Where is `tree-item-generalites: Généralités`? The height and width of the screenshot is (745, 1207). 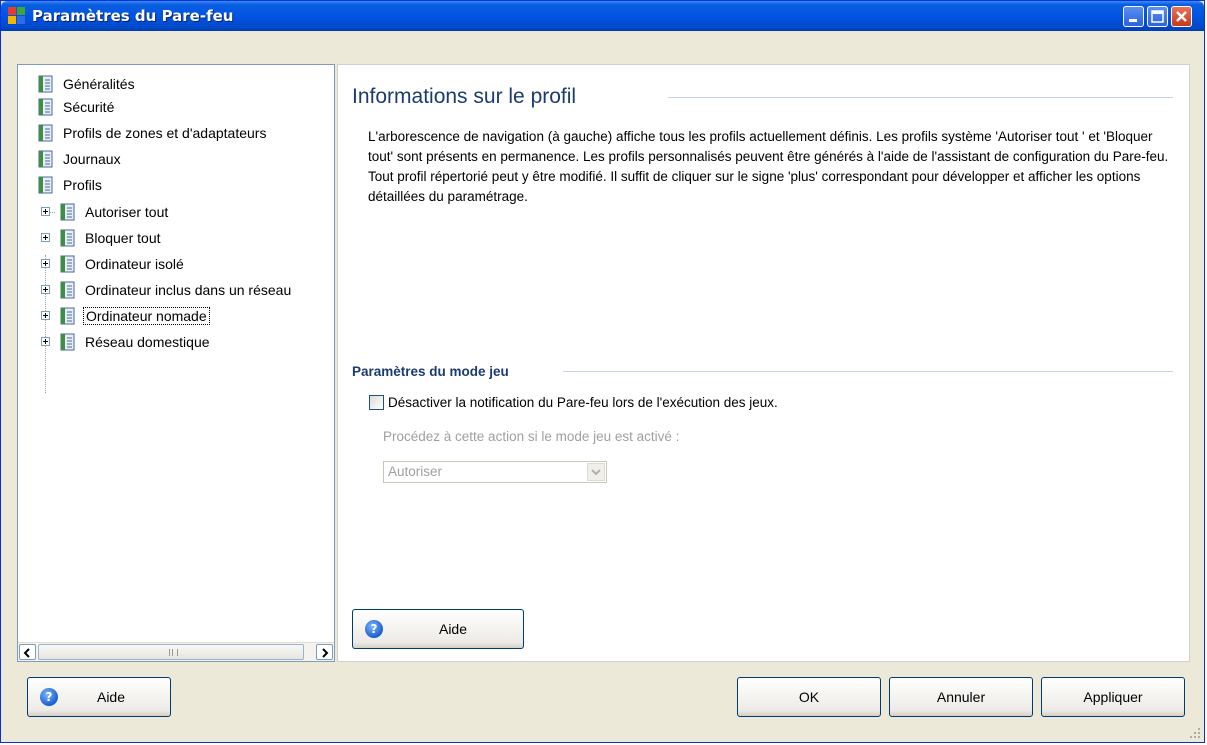 tree-item-generalites: Généralités is located at coordinates (87, 84).